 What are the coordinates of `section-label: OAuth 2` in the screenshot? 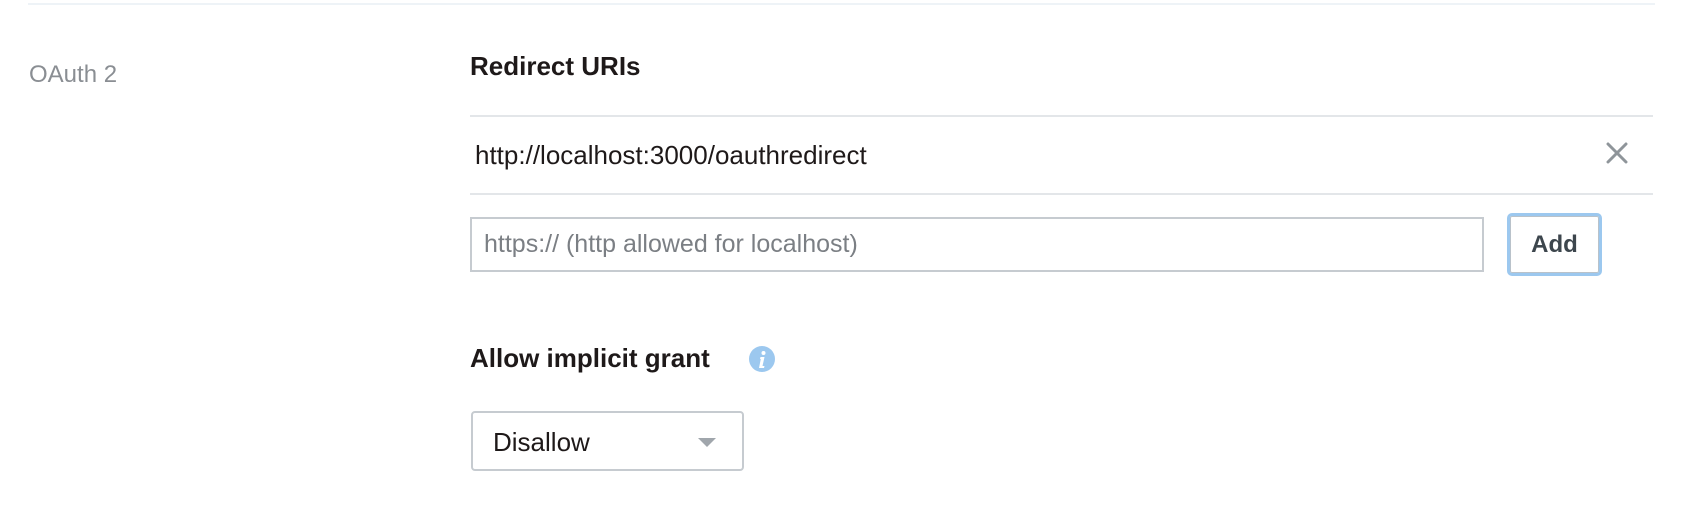 It's located at (73, 74).